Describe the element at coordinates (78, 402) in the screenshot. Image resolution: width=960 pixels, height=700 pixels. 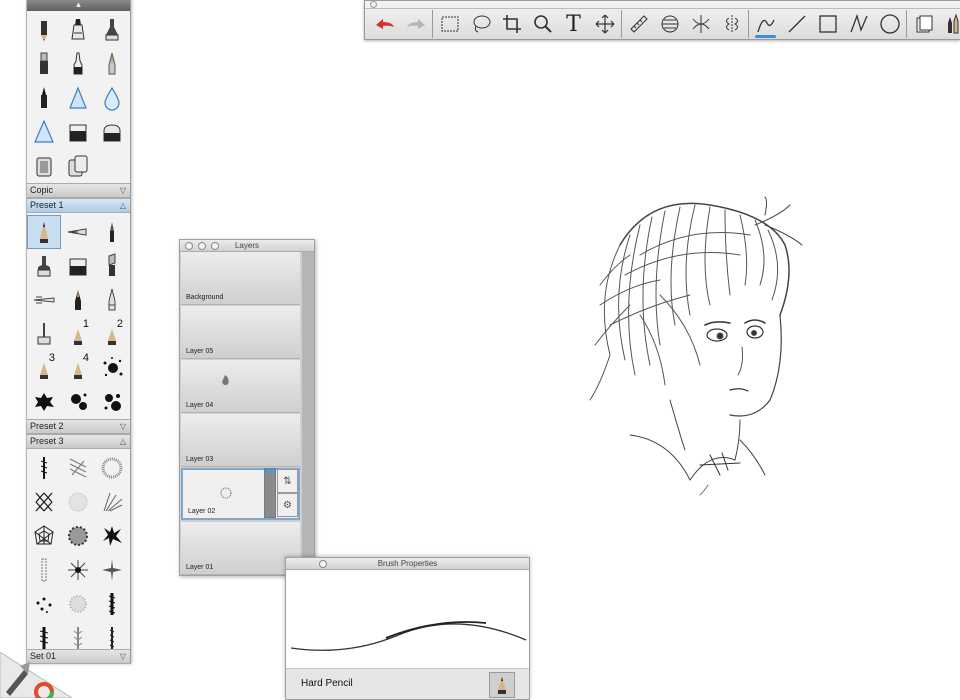
I see `ink-spatter-preset-icon` at that location.